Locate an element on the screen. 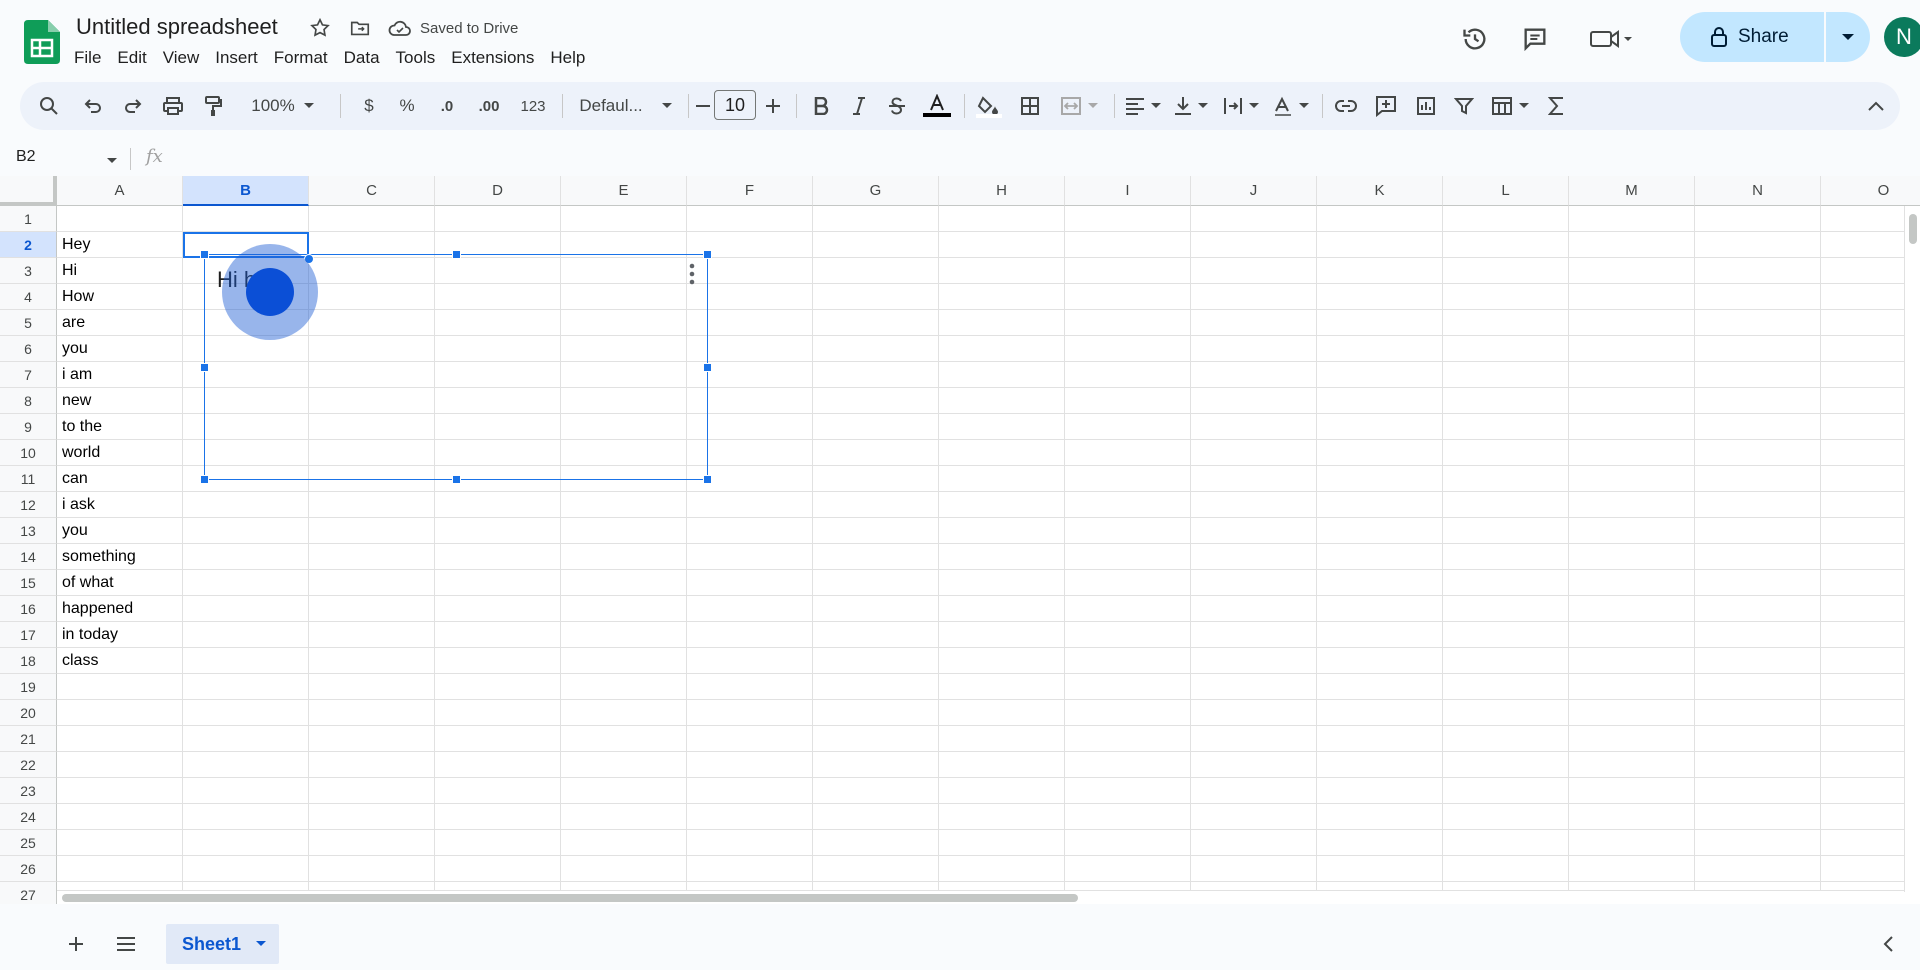 The width and height of the screenshot is (1920, 970). horizontal-scroll-thumb is located at coordinates (570, 898).